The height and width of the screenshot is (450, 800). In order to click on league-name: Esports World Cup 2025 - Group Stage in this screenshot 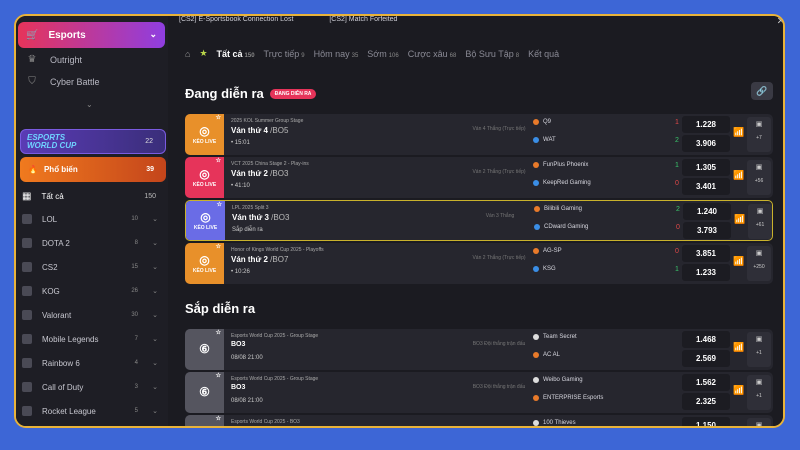, I will do `click(275, 379)`.